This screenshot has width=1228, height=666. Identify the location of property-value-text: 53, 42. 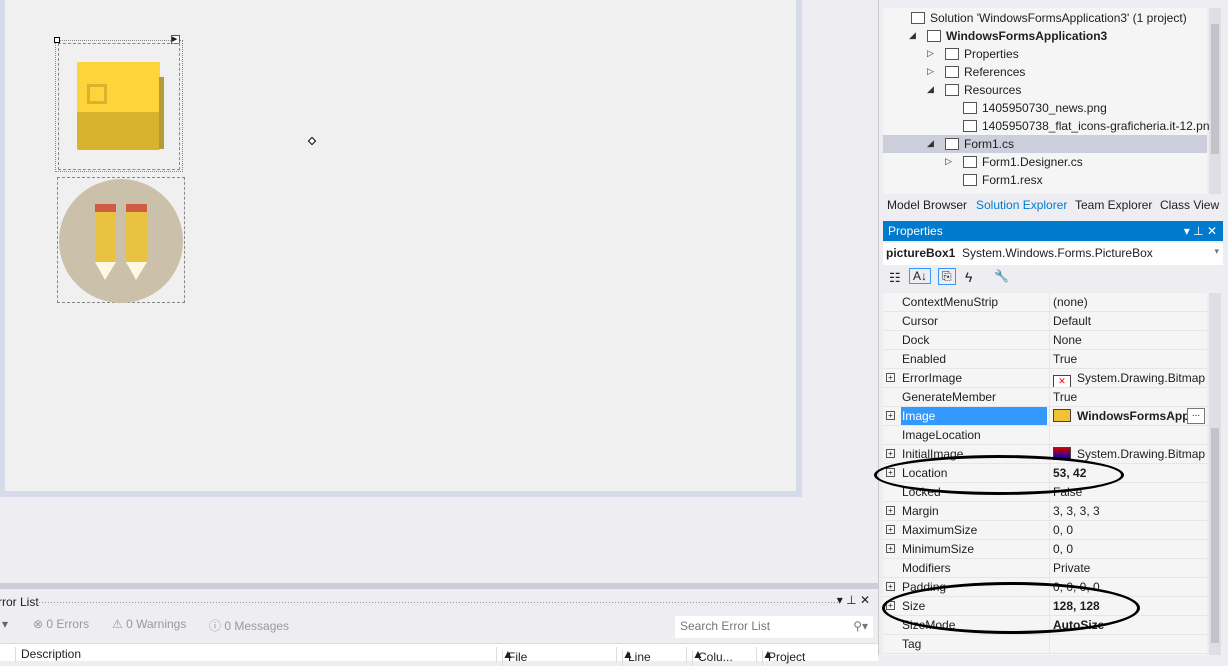
(1070, 473).